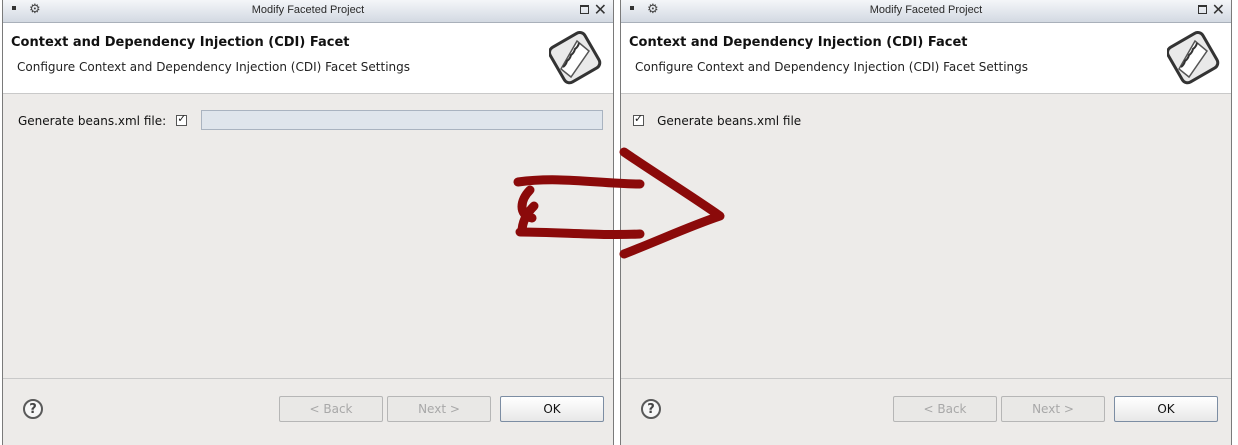 This screenshot has height=445, width=1238. Describe the element at coordinates (729, 121) in the screenshot. I see `generate-beans-label: Generate beans.xml file` at that location.